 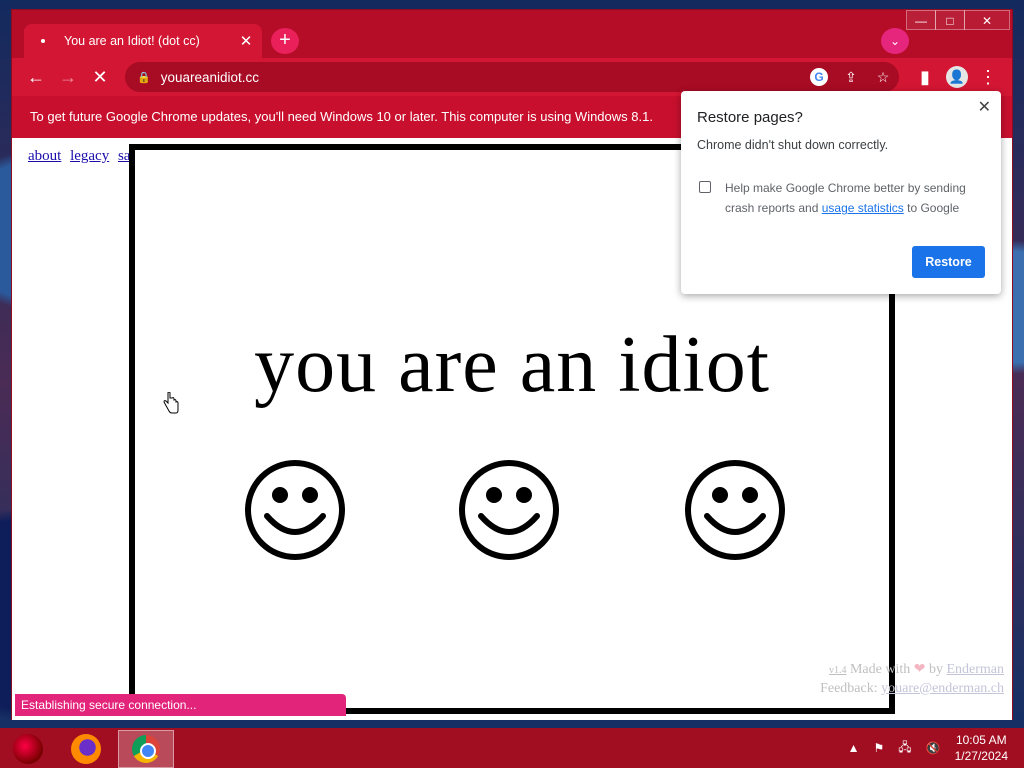 I want to click on tab-active: You are an Idiot! (dot cc) ✕, so click(x=143, y=41).